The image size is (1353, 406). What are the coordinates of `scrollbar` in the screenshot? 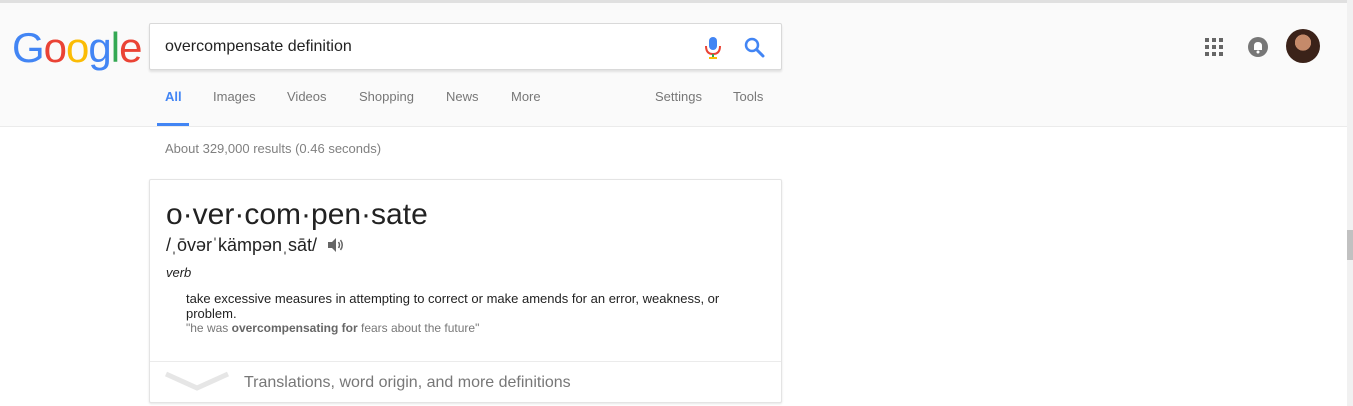 It's located at (1350, 203).